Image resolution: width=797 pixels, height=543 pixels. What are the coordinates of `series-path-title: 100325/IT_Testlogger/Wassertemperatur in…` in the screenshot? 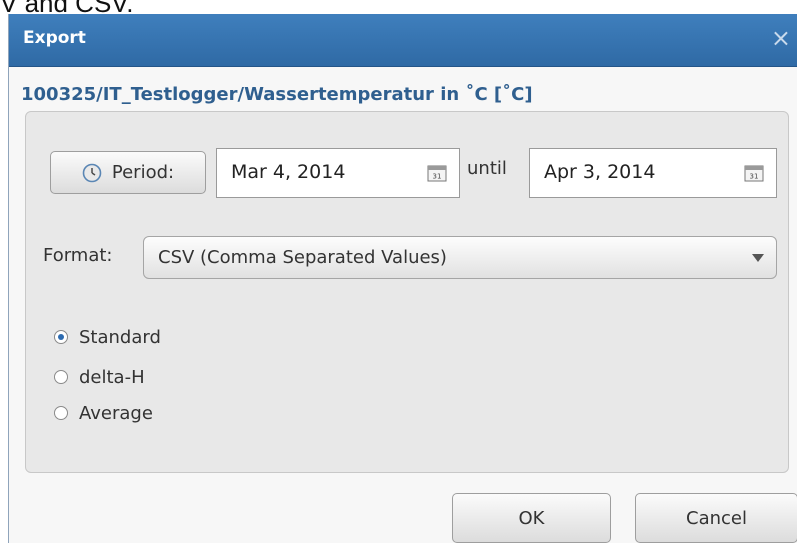 It's located at (277, 94).